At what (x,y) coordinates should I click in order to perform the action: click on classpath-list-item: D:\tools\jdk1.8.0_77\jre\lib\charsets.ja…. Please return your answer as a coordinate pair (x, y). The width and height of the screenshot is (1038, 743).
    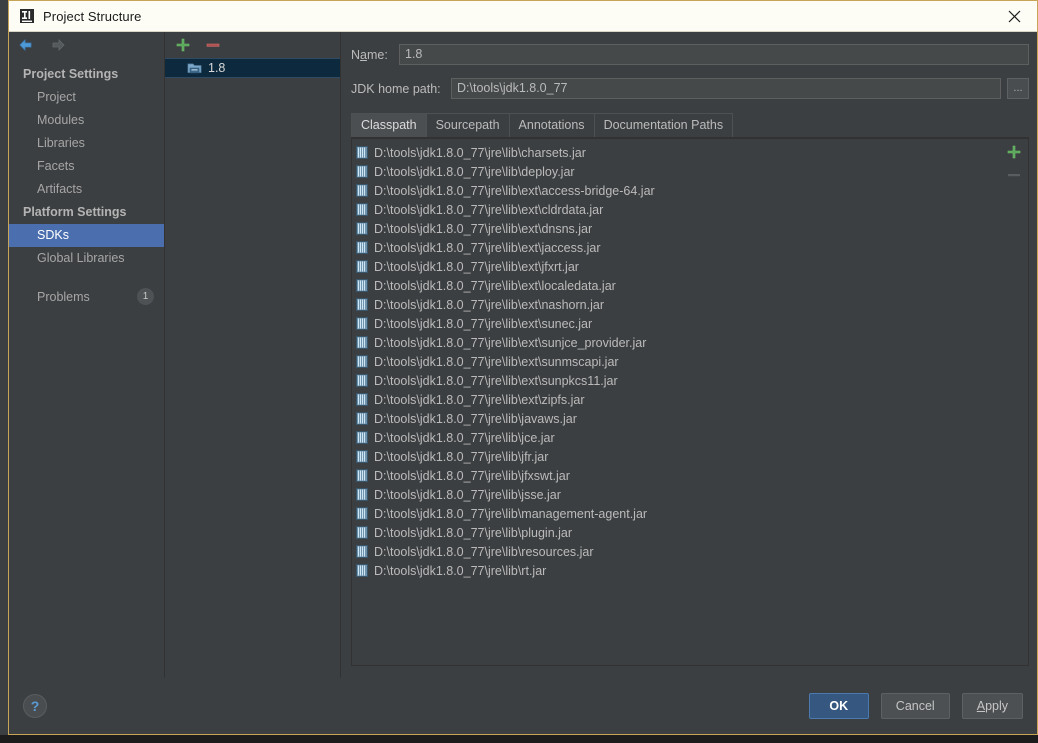
    Looking at the image, I should click on (675, 152).